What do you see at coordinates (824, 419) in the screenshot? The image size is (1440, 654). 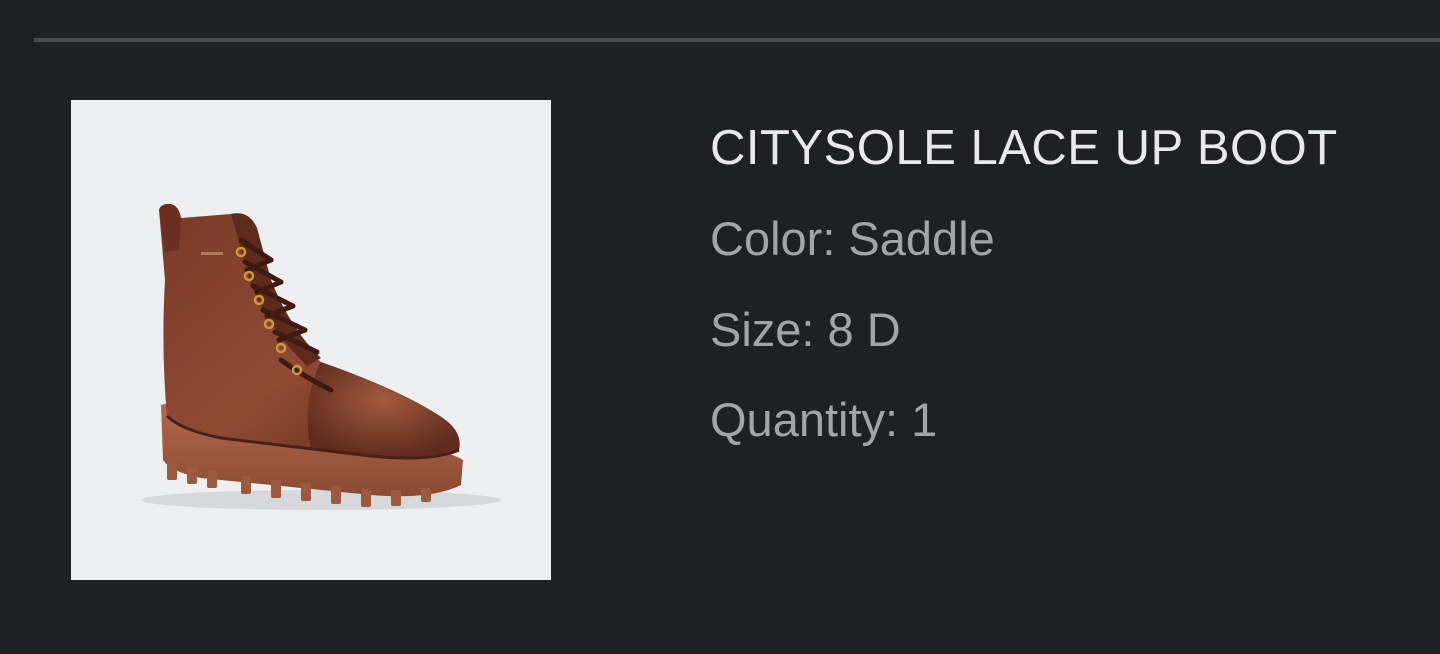 I see `product-quantity: Quantity: 1` at bounding box center [824, 419].